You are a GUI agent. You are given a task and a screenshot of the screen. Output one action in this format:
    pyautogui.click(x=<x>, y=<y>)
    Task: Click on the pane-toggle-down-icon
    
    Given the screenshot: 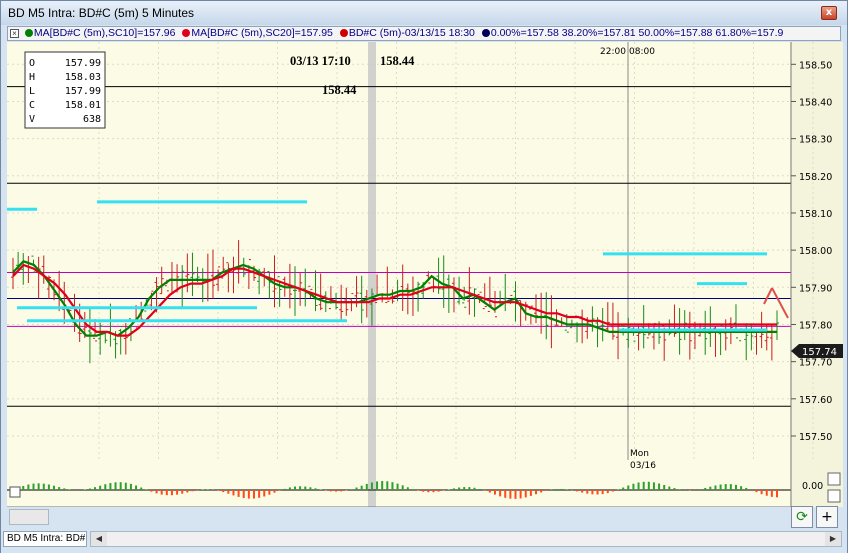 What is the action you would take?
    pyautogui.click(x=834, y=496)
    